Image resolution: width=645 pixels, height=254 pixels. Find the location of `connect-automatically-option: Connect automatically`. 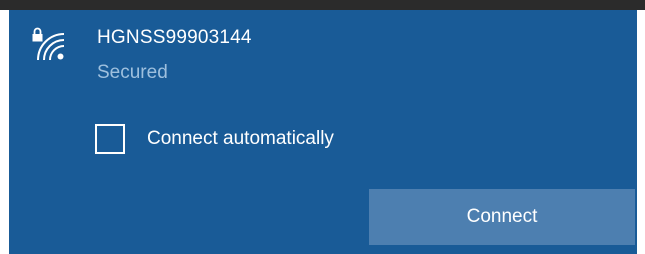

connect-automatically-option: Connect automatically is located at coordinates (214, 139).